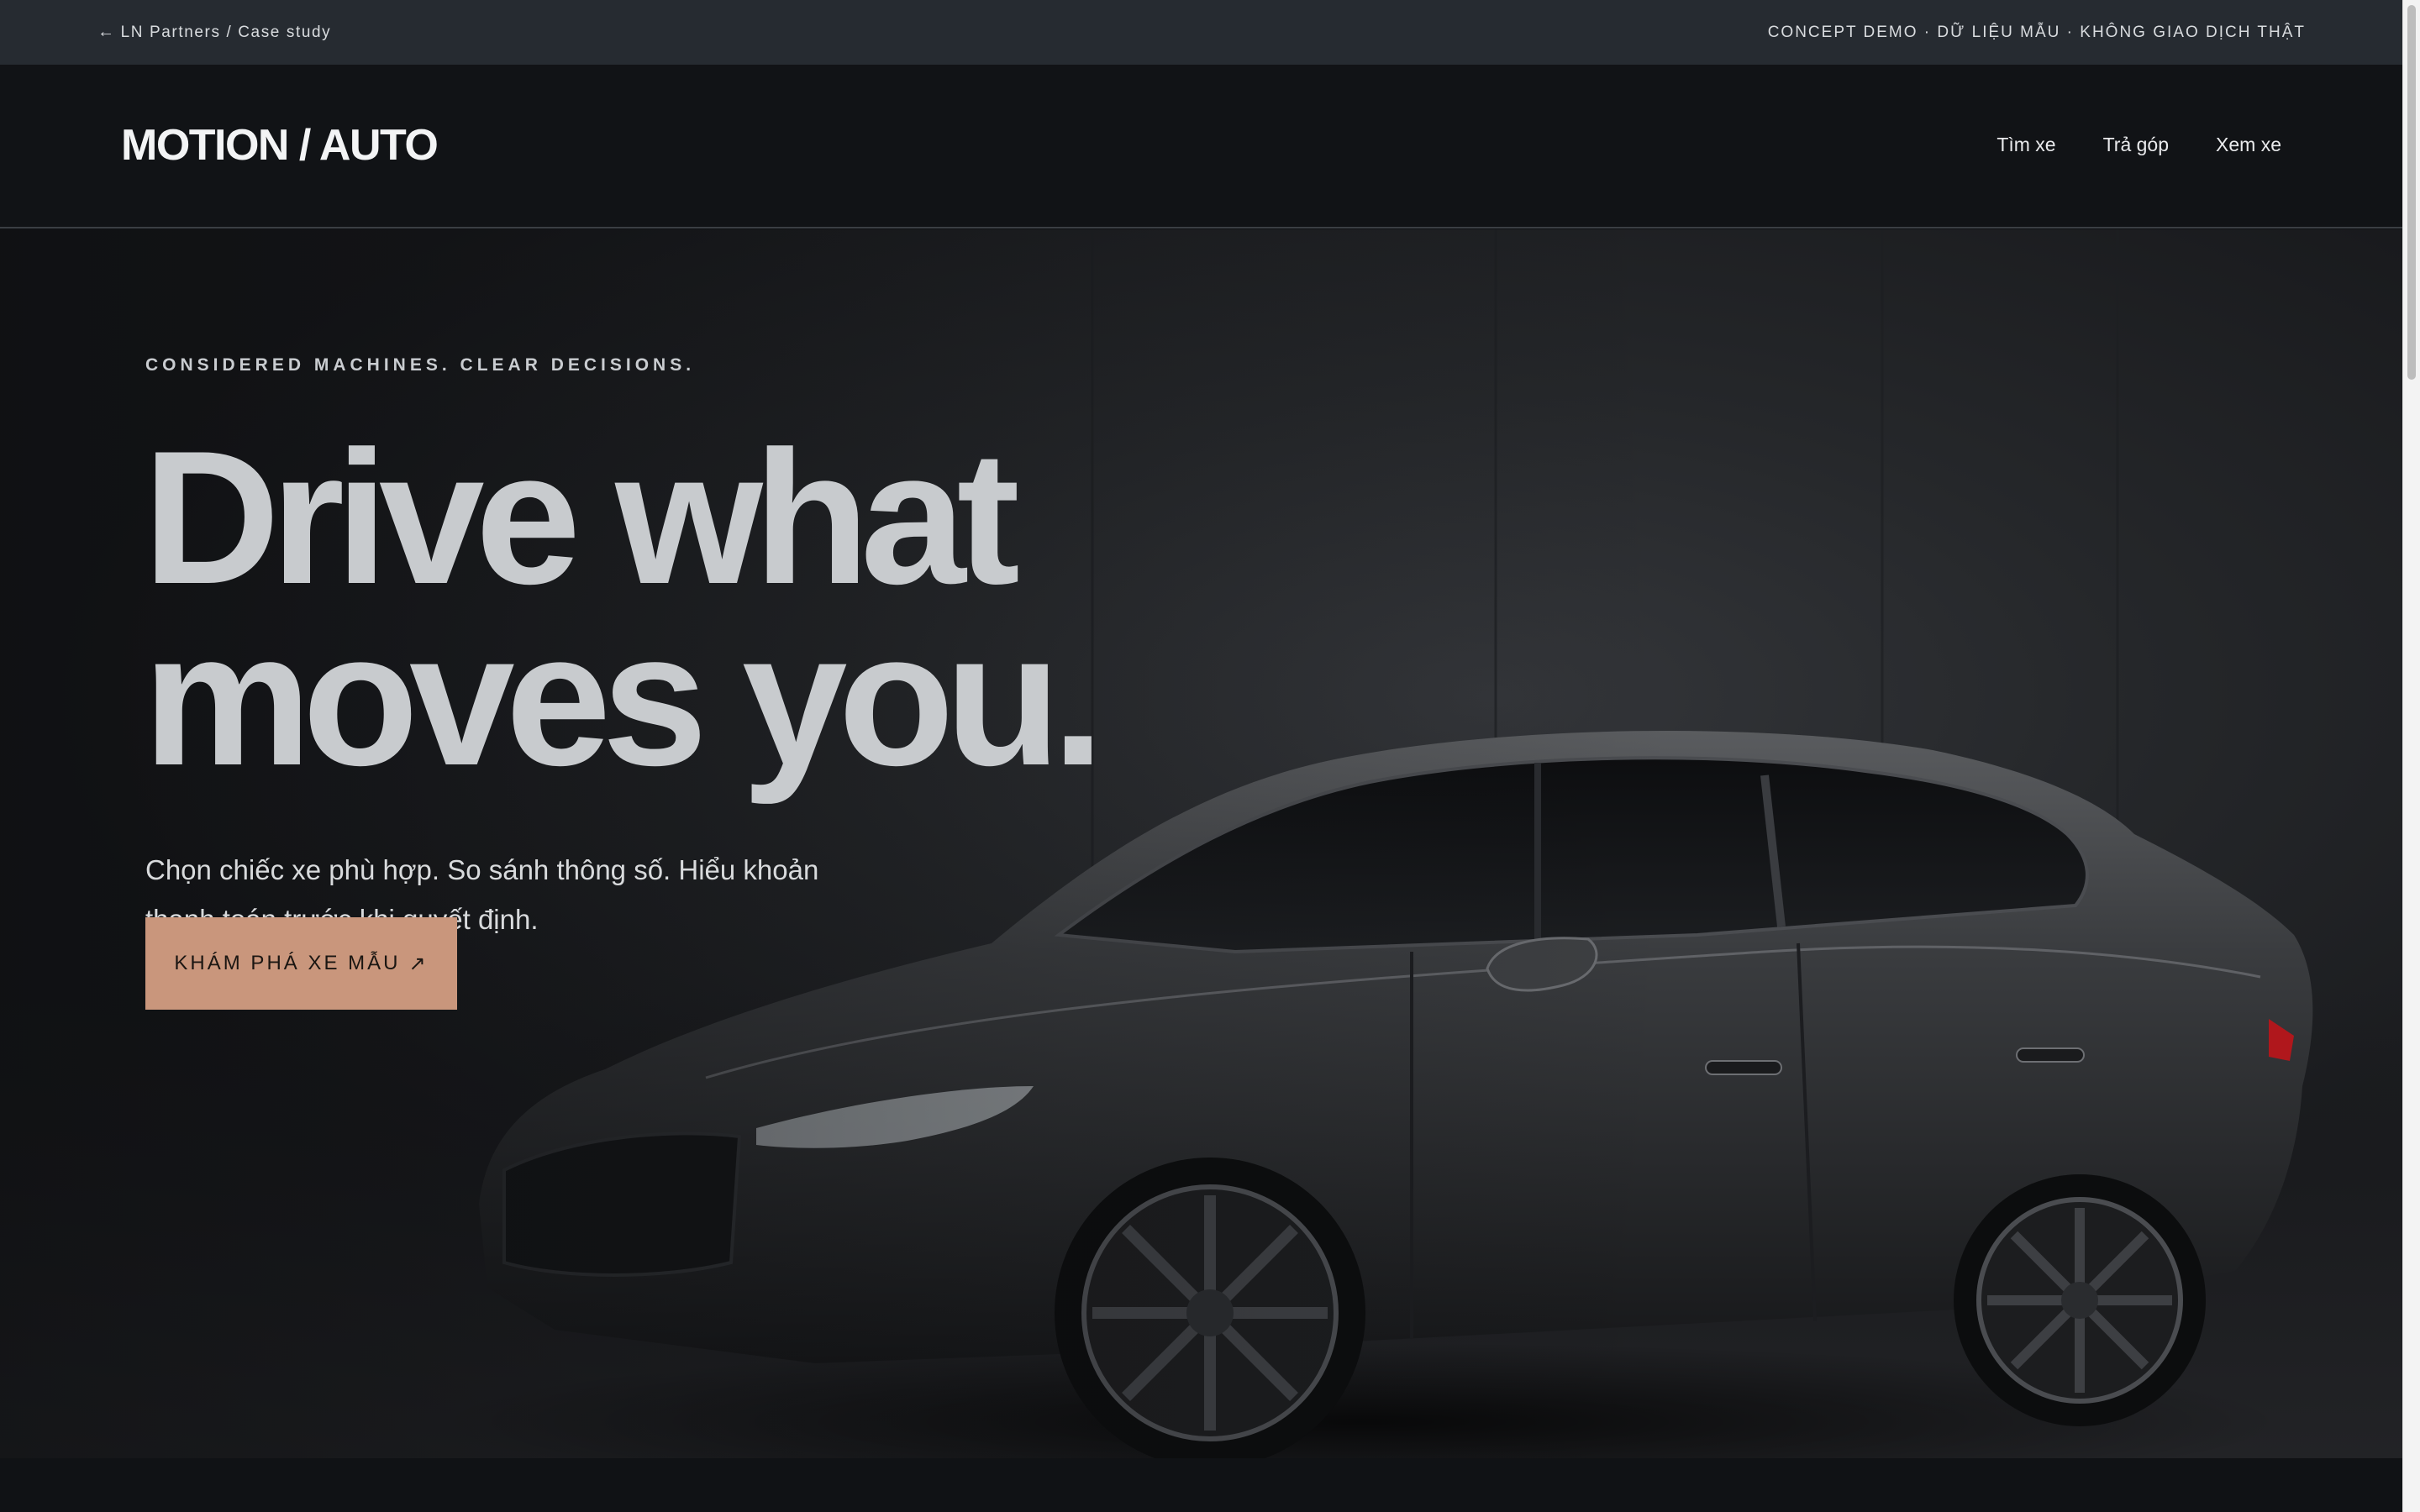 Image resolution: width=2420 pixels, height=1512 pixels. Describe the element at coordinates (2248, 145) in the screenshot. I see `nav-link-view-cars: Xem xe` at that location.